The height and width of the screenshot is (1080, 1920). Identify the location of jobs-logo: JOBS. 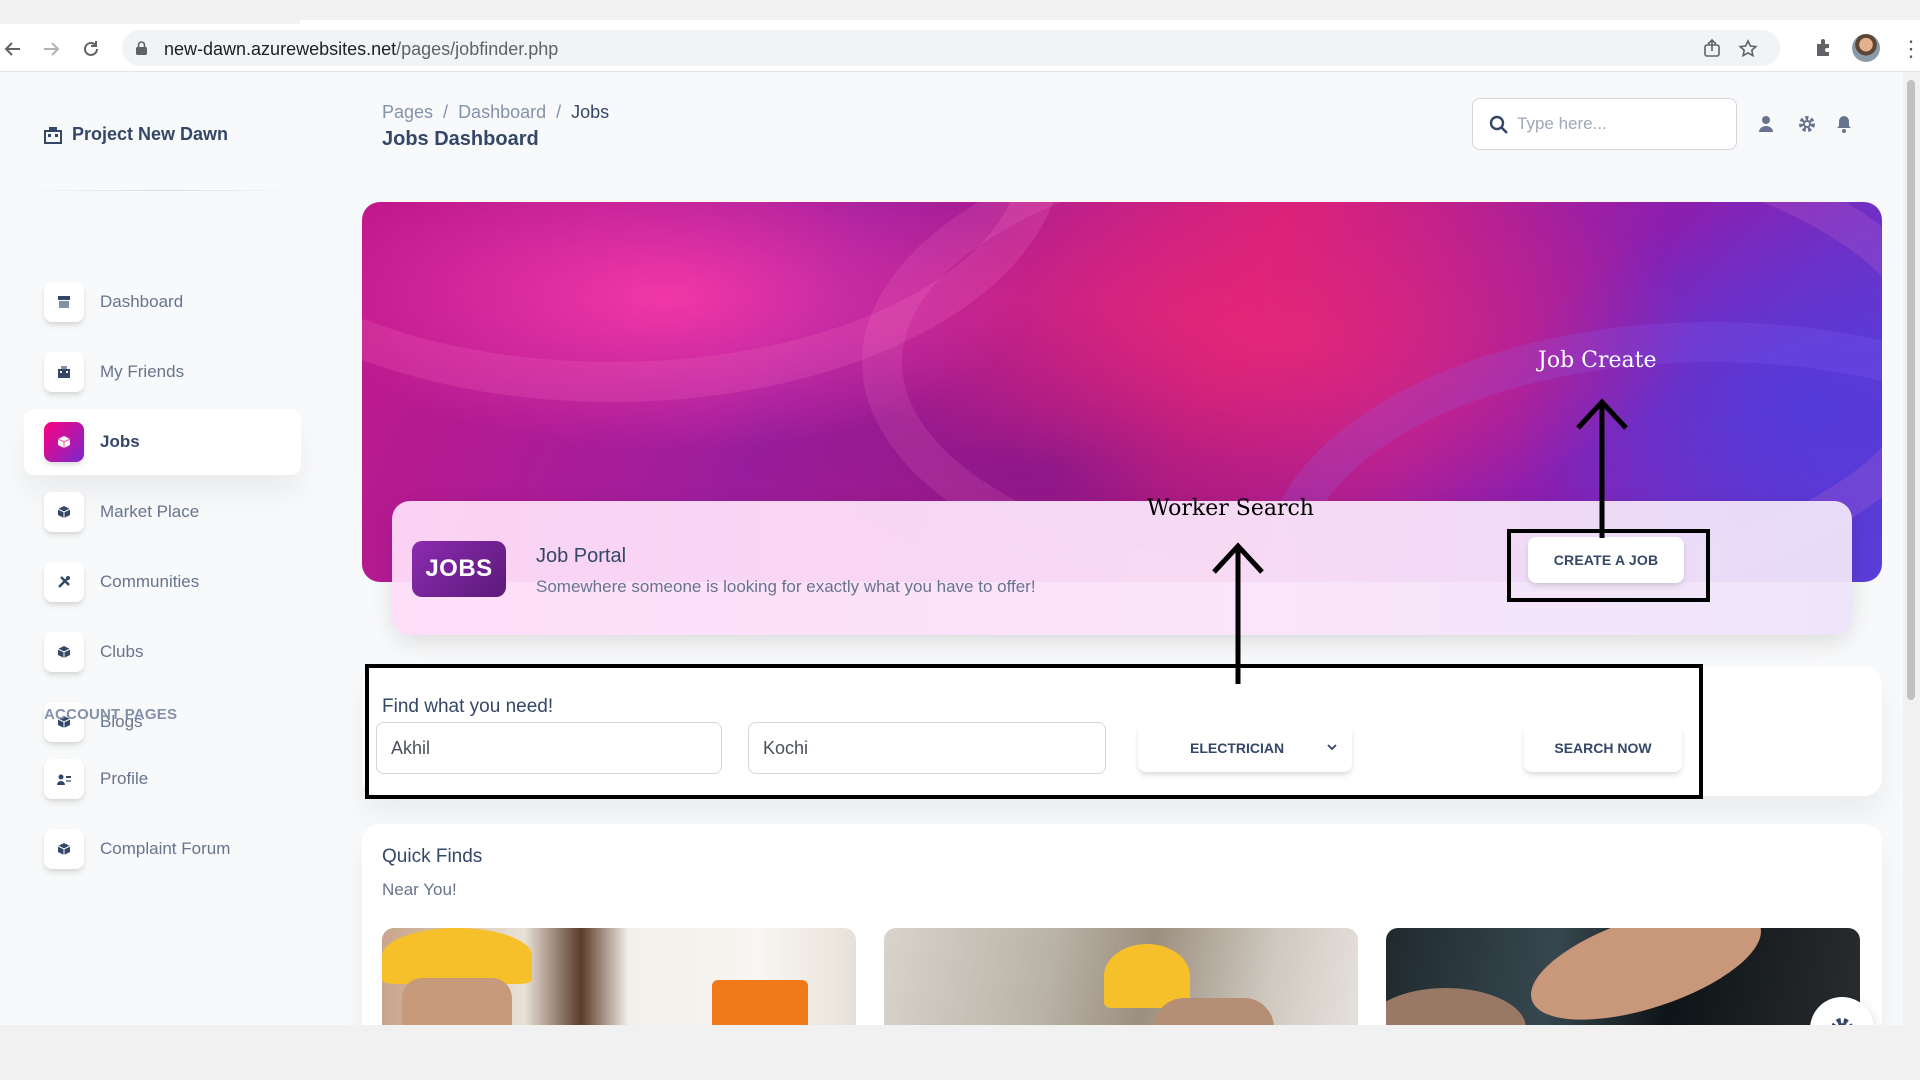
(459, 569).